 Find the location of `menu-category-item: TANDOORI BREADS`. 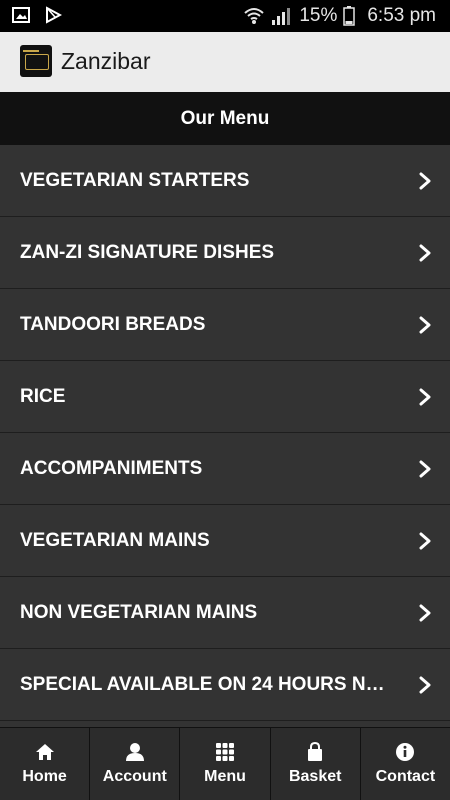

menu-category-item: TANDOORI BREADS is located at coordinates (225, 325).